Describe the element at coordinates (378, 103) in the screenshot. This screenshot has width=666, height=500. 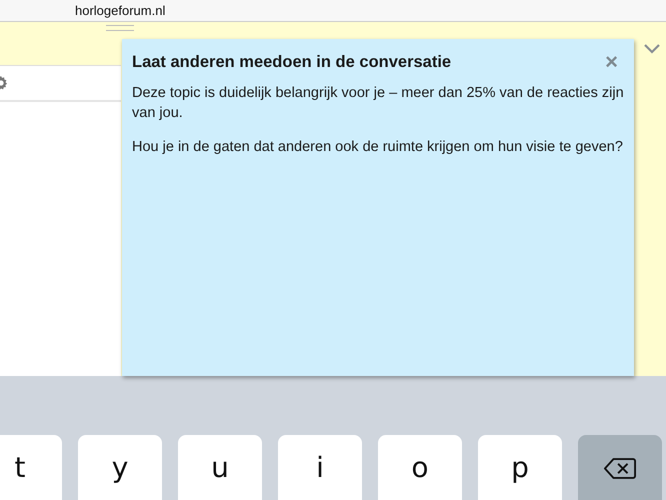
I see `popup-paragraph: Deze topic is duidelijk belangrijk voor je – meer dan 25% van de reacties zijn van jou.` at that location.